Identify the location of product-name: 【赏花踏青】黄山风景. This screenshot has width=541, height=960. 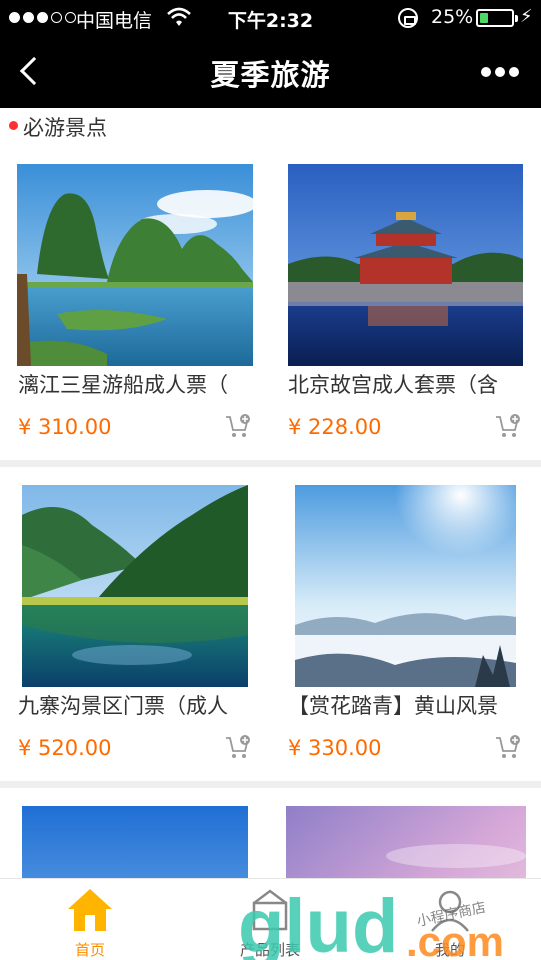
(393, 706).